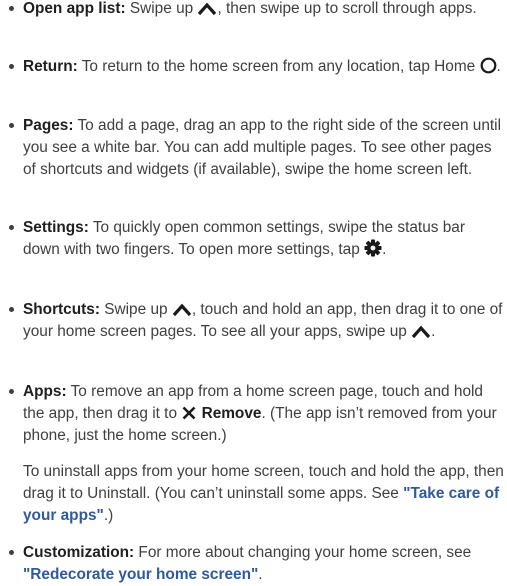 Image resolution: width=507 pixels, height=586 pixels. What do you see at coordinates (373, 248) in the screenshot?
I see `gear-icon` at bounding box center [373, 248].